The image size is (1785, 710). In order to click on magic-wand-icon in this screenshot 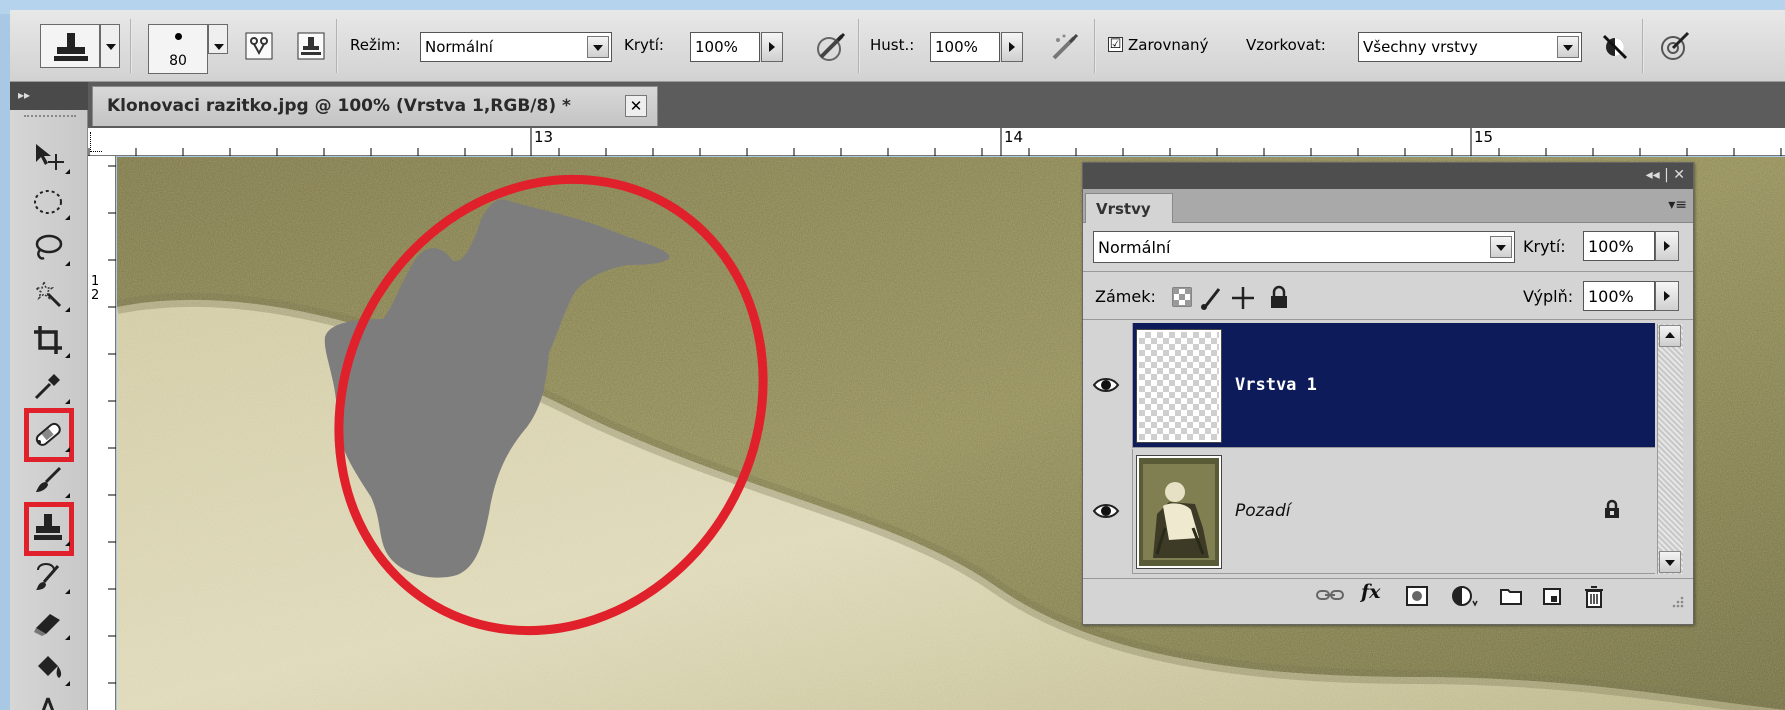, I will do `click(47, 293)`.